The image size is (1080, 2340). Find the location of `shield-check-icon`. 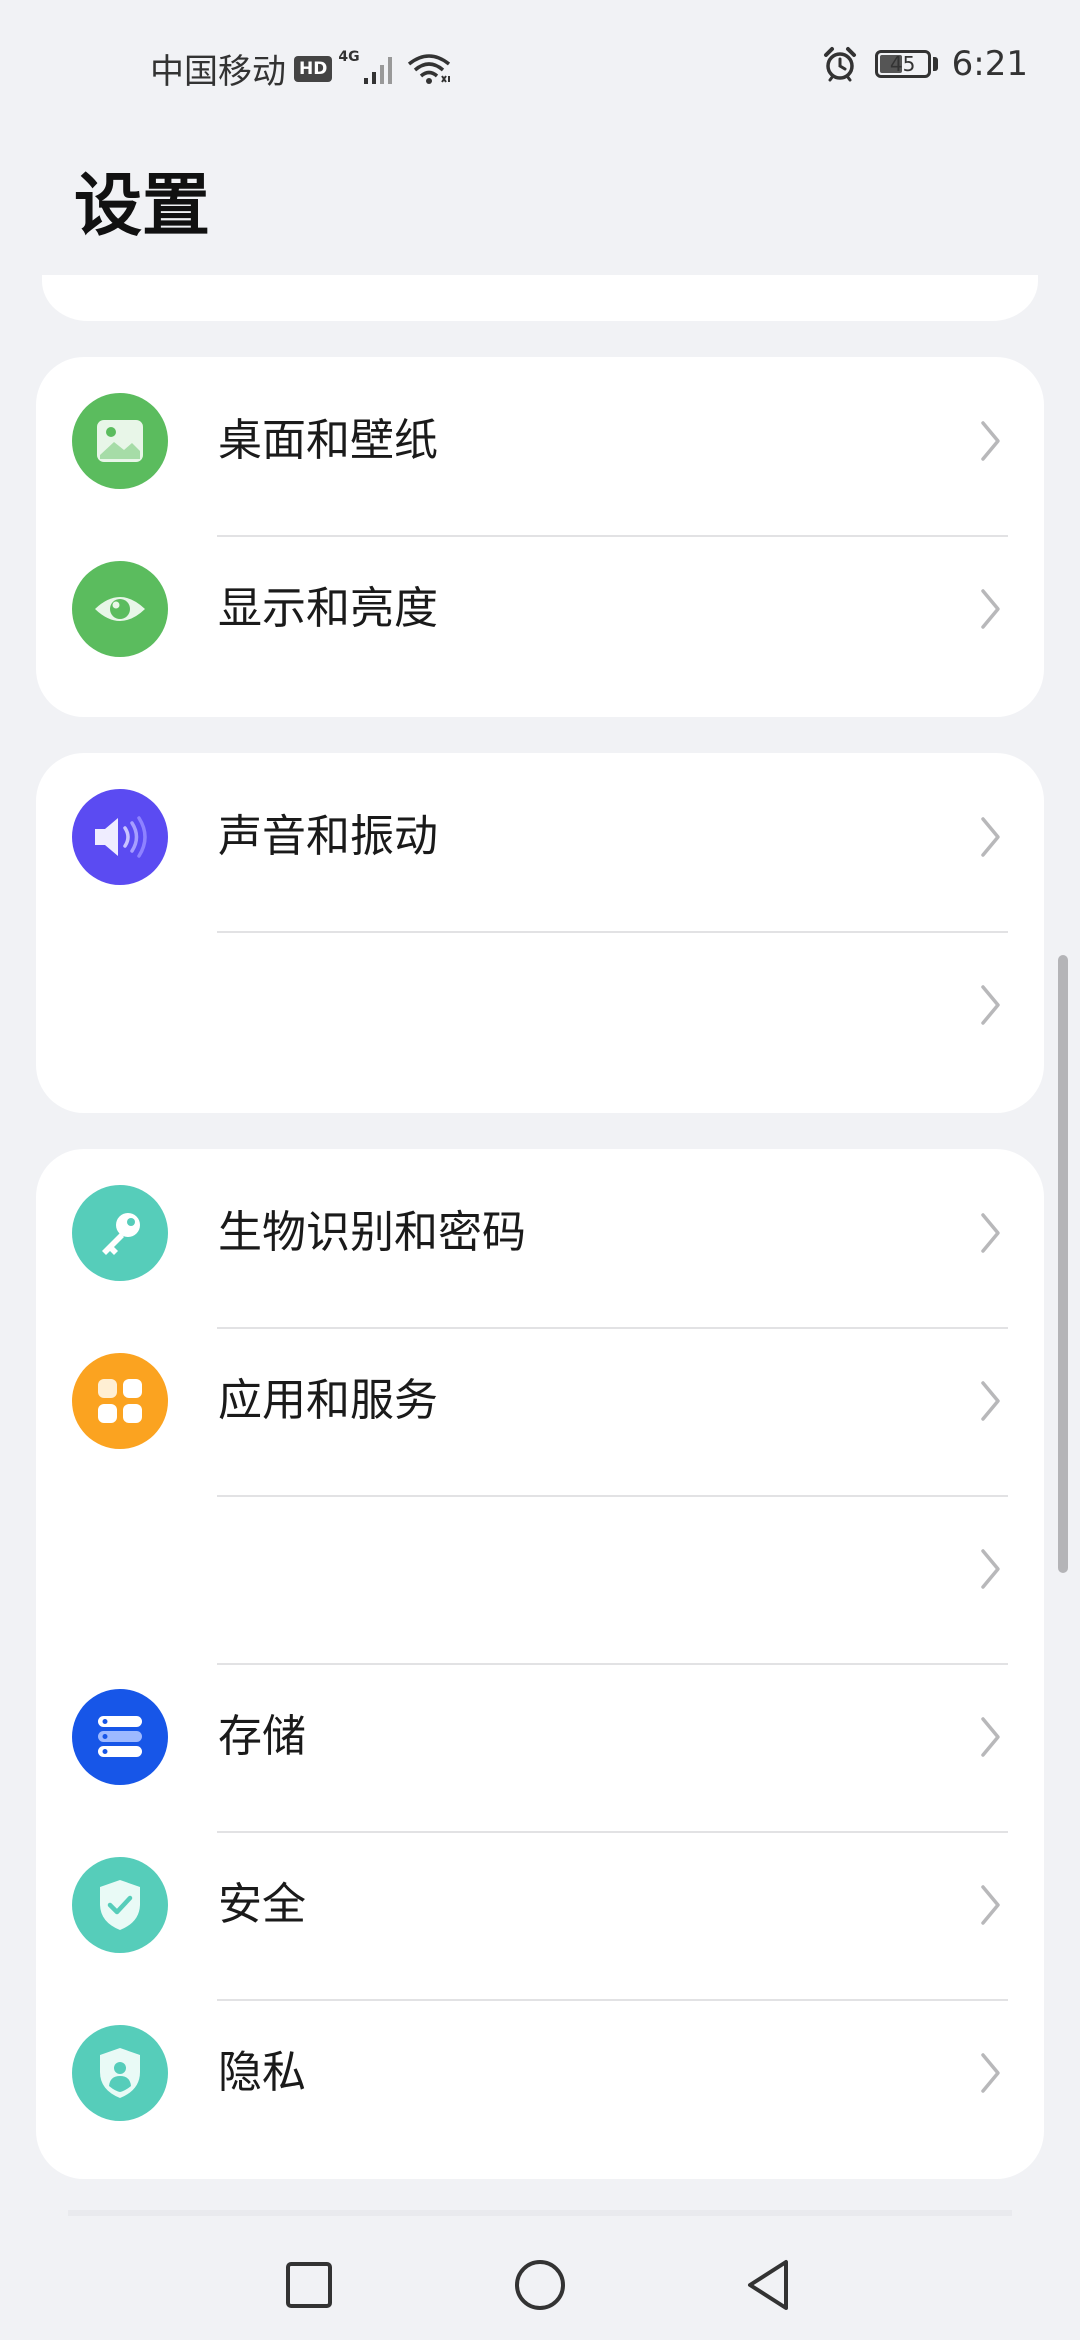

shield-check-icon is located at coordinates (120, 1905).